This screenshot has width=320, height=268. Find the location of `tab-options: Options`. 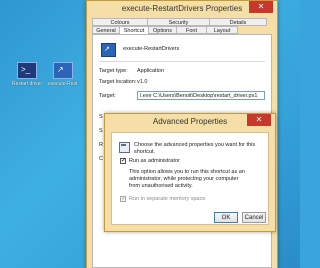

tab-options: Options is located at coordinates (162, 30).